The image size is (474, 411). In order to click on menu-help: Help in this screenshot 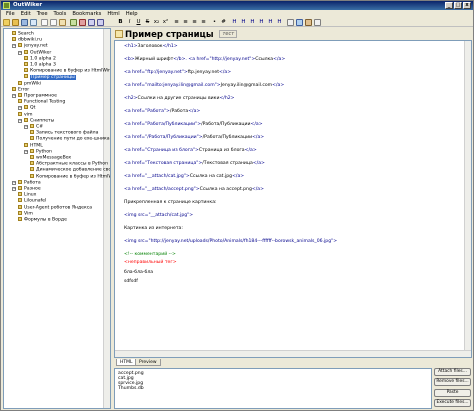, I will do `click(132, 14)`.